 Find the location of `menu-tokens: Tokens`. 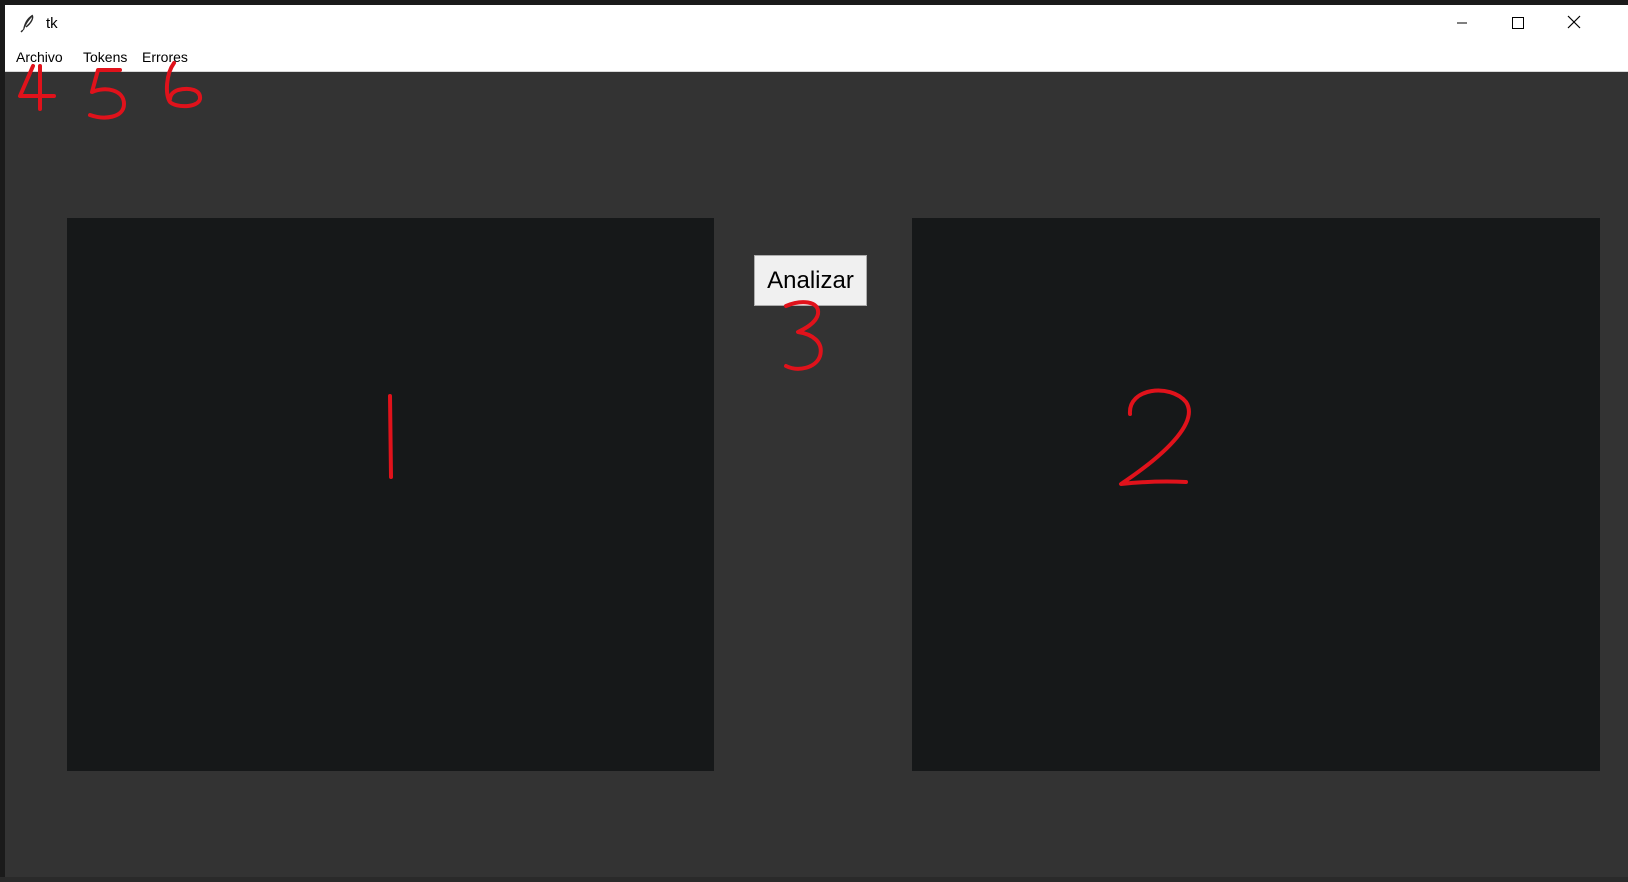

menu-tokens: Tokens is located at coordinates (105, 57).